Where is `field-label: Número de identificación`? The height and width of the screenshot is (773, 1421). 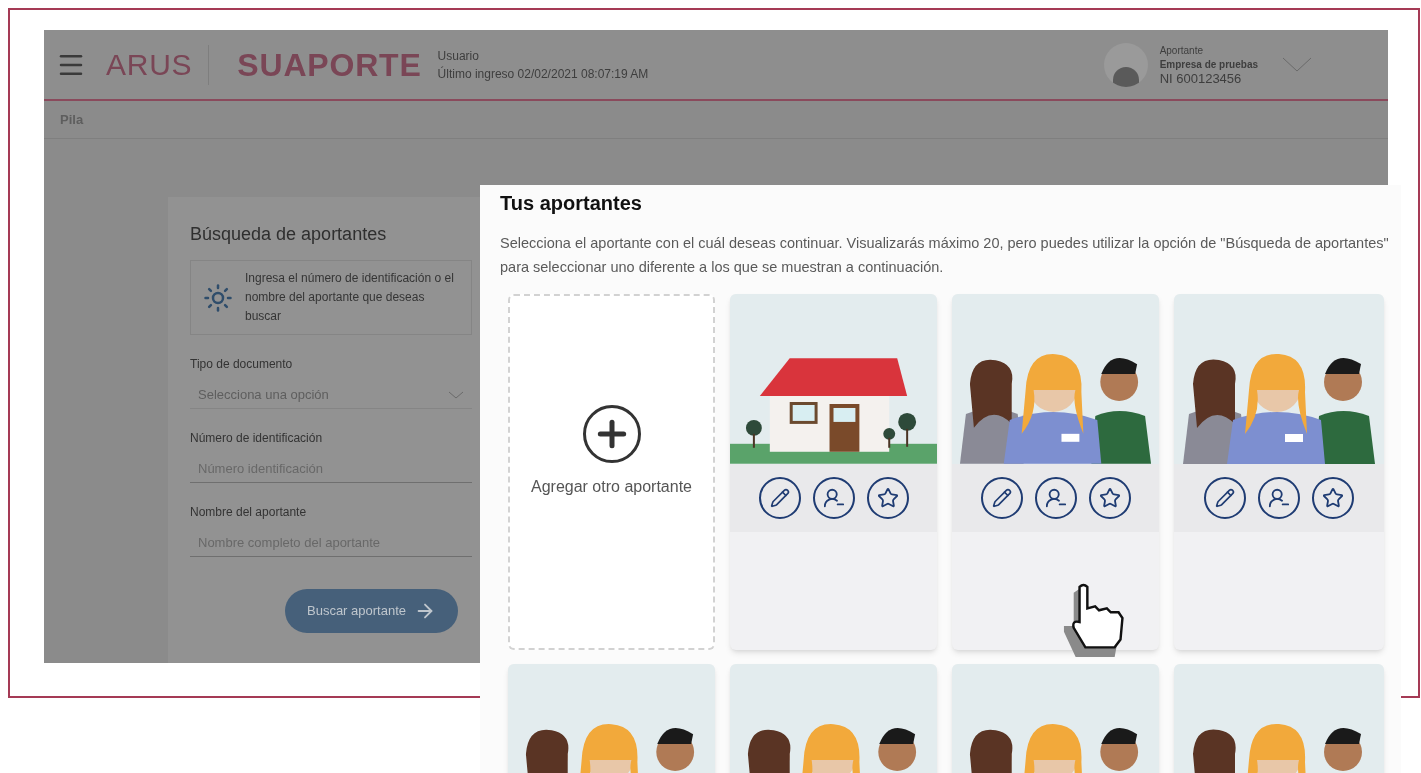 field-label: Número de identificación is located at coordinates (257, 438).